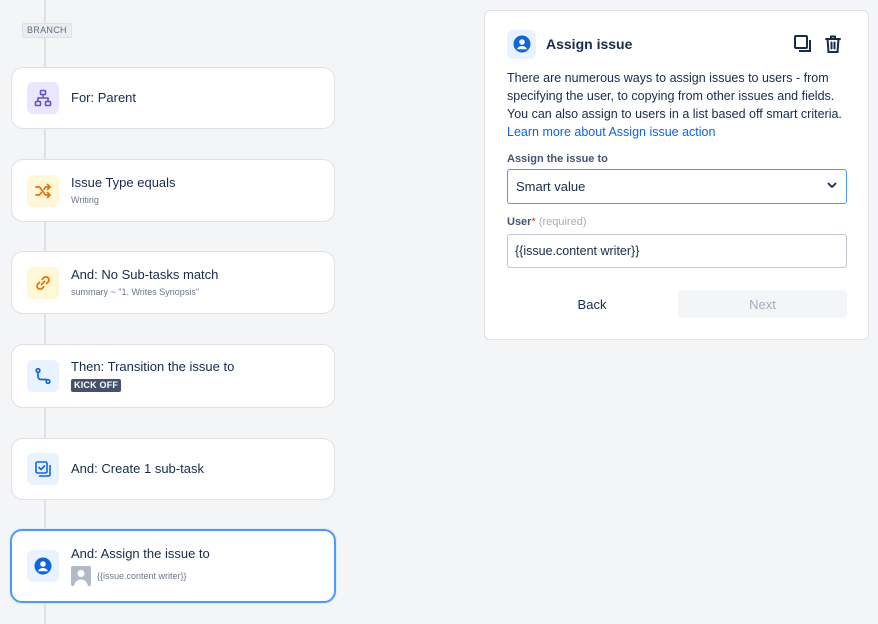  What do you see at coordinates (85, 200) in the screenshot?
I see `step-subtitle: Writing` at bounding box center [85, 200].